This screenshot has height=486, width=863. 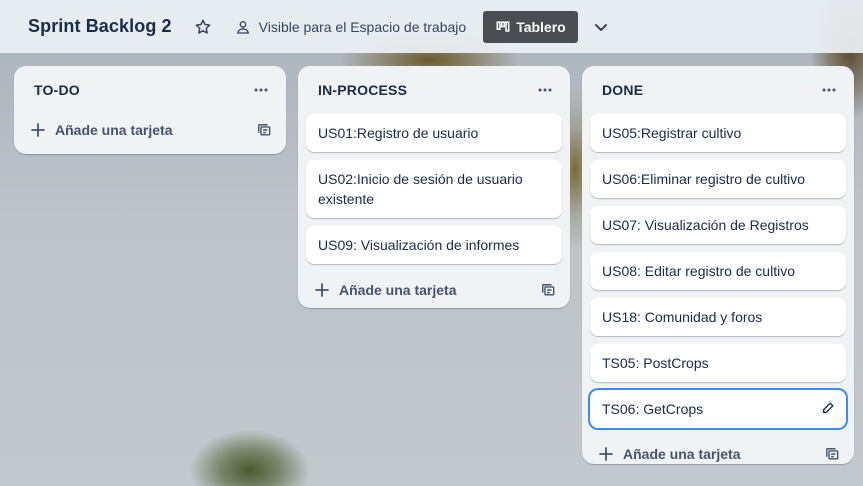 What do you see at coordinates (362, 26) in the screenshot?
I see `visibility-label: Visible para el Espacio de trabajo` at bounding box center [362, 26].